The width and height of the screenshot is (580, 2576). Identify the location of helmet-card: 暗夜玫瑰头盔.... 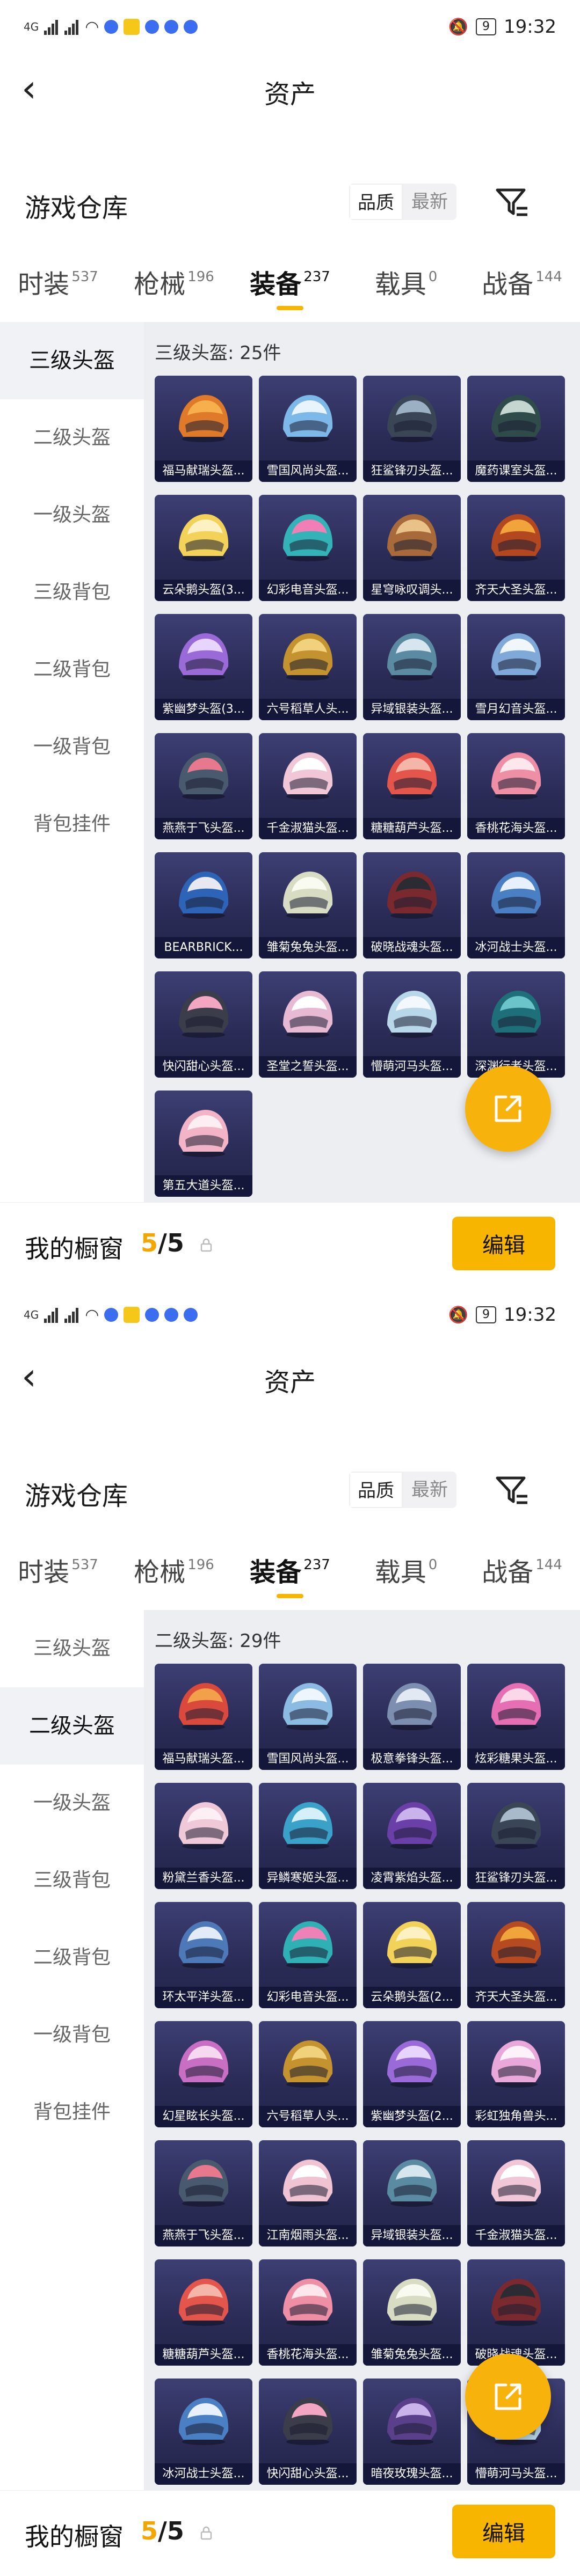
(412, 2432).